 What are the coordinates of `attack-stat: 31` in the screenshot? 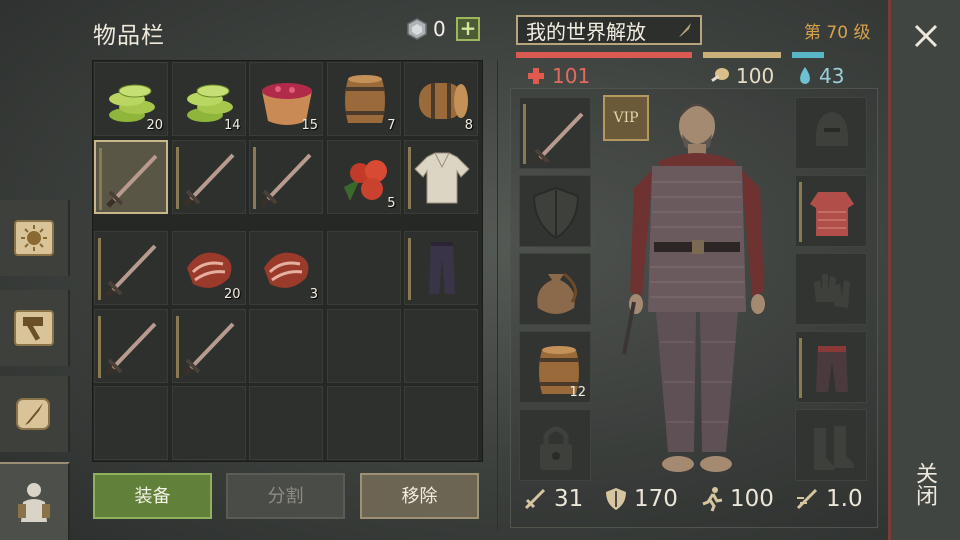 It's located at (552, 499).